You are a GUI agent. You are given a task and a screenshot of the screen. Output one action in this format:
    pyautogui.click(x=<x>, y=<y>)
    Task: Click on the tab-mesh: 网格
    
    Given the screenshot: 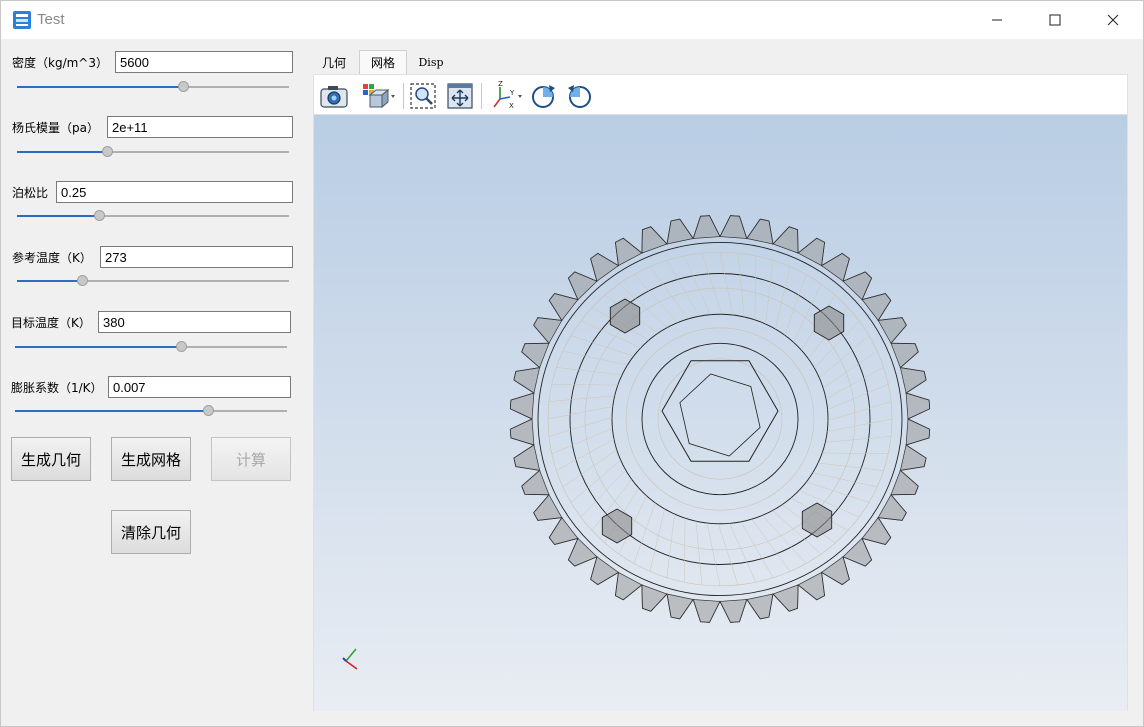 What is the action you would take?
    pyautogui.click(x=383, y=62)
    